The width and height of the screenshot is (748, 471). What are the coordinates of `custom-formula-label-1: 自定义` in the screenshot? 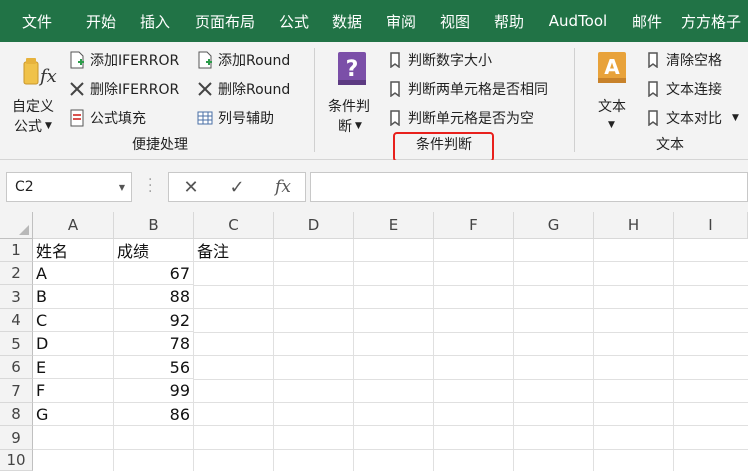 It's located at (33, 107).